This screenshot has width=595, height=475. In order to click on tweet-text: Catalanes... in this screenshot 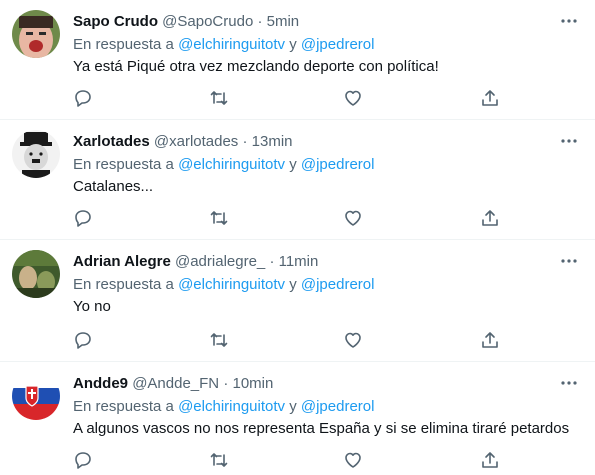, I will do `click(113, 186)`.